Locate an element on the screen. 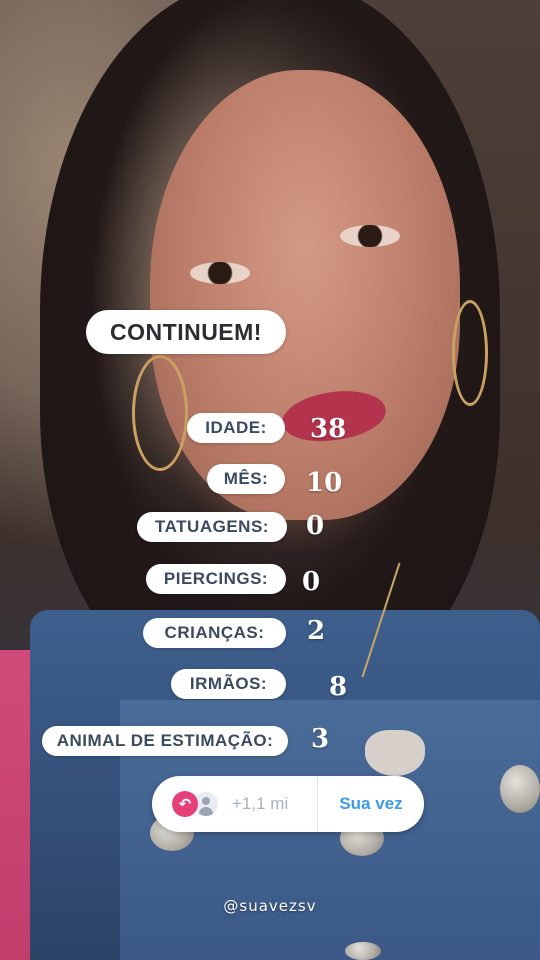 The image size is (540, 960). username-handle: @suavezsv is located at coordinates (270, 906).